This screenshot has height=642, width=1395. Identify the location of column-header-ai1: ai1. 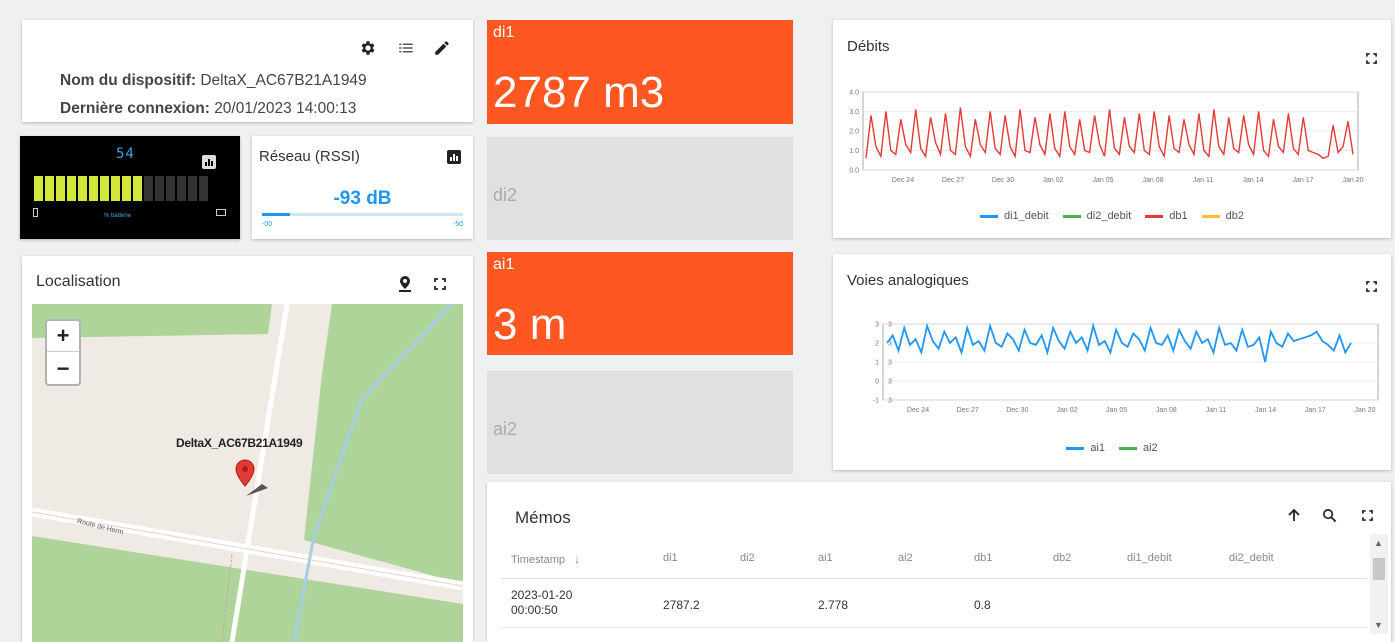
(825, 558).